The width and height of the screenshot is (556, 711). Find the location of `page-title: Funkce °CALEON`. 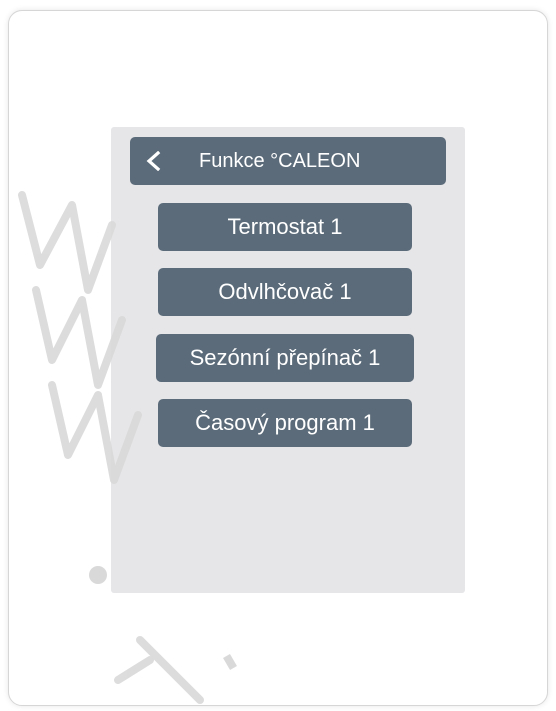

page-title: Funkce °CALEON is located at coordinates (280, 161).